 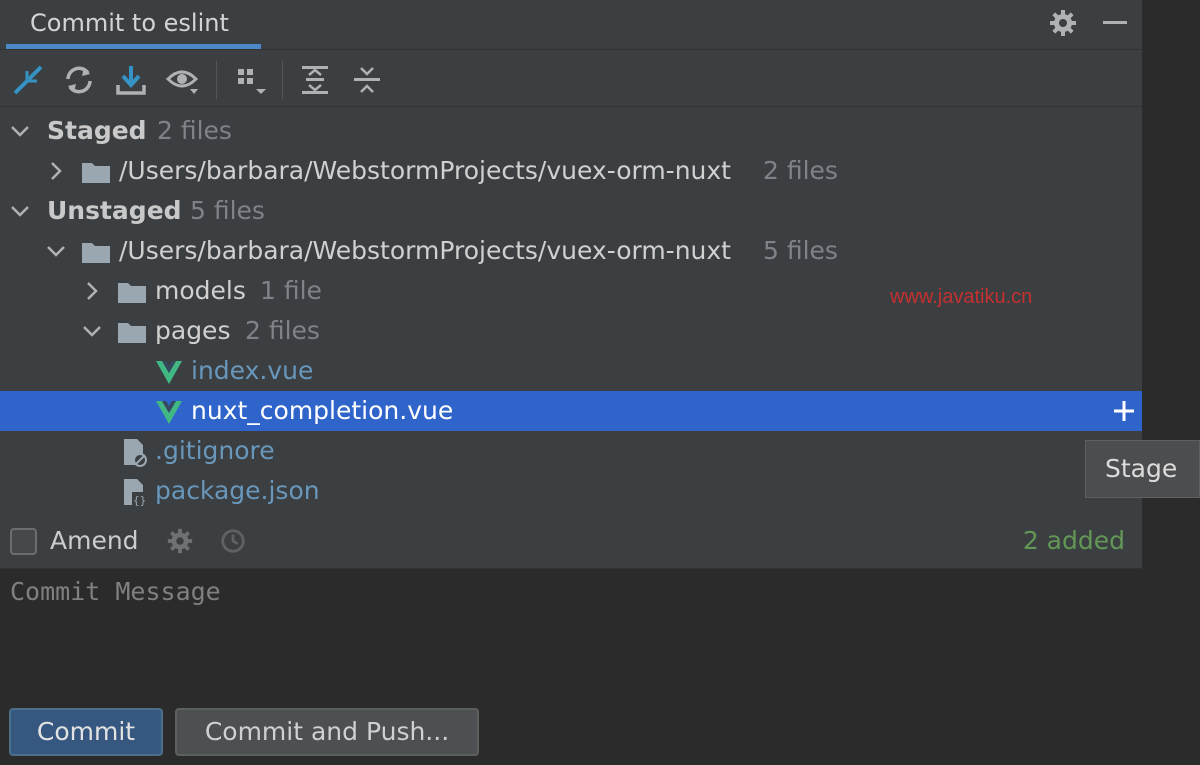 What do you see at coordinates (233, 541) in the screenshot?
I see `history-clock-icon` at bounding box center [233, 541].